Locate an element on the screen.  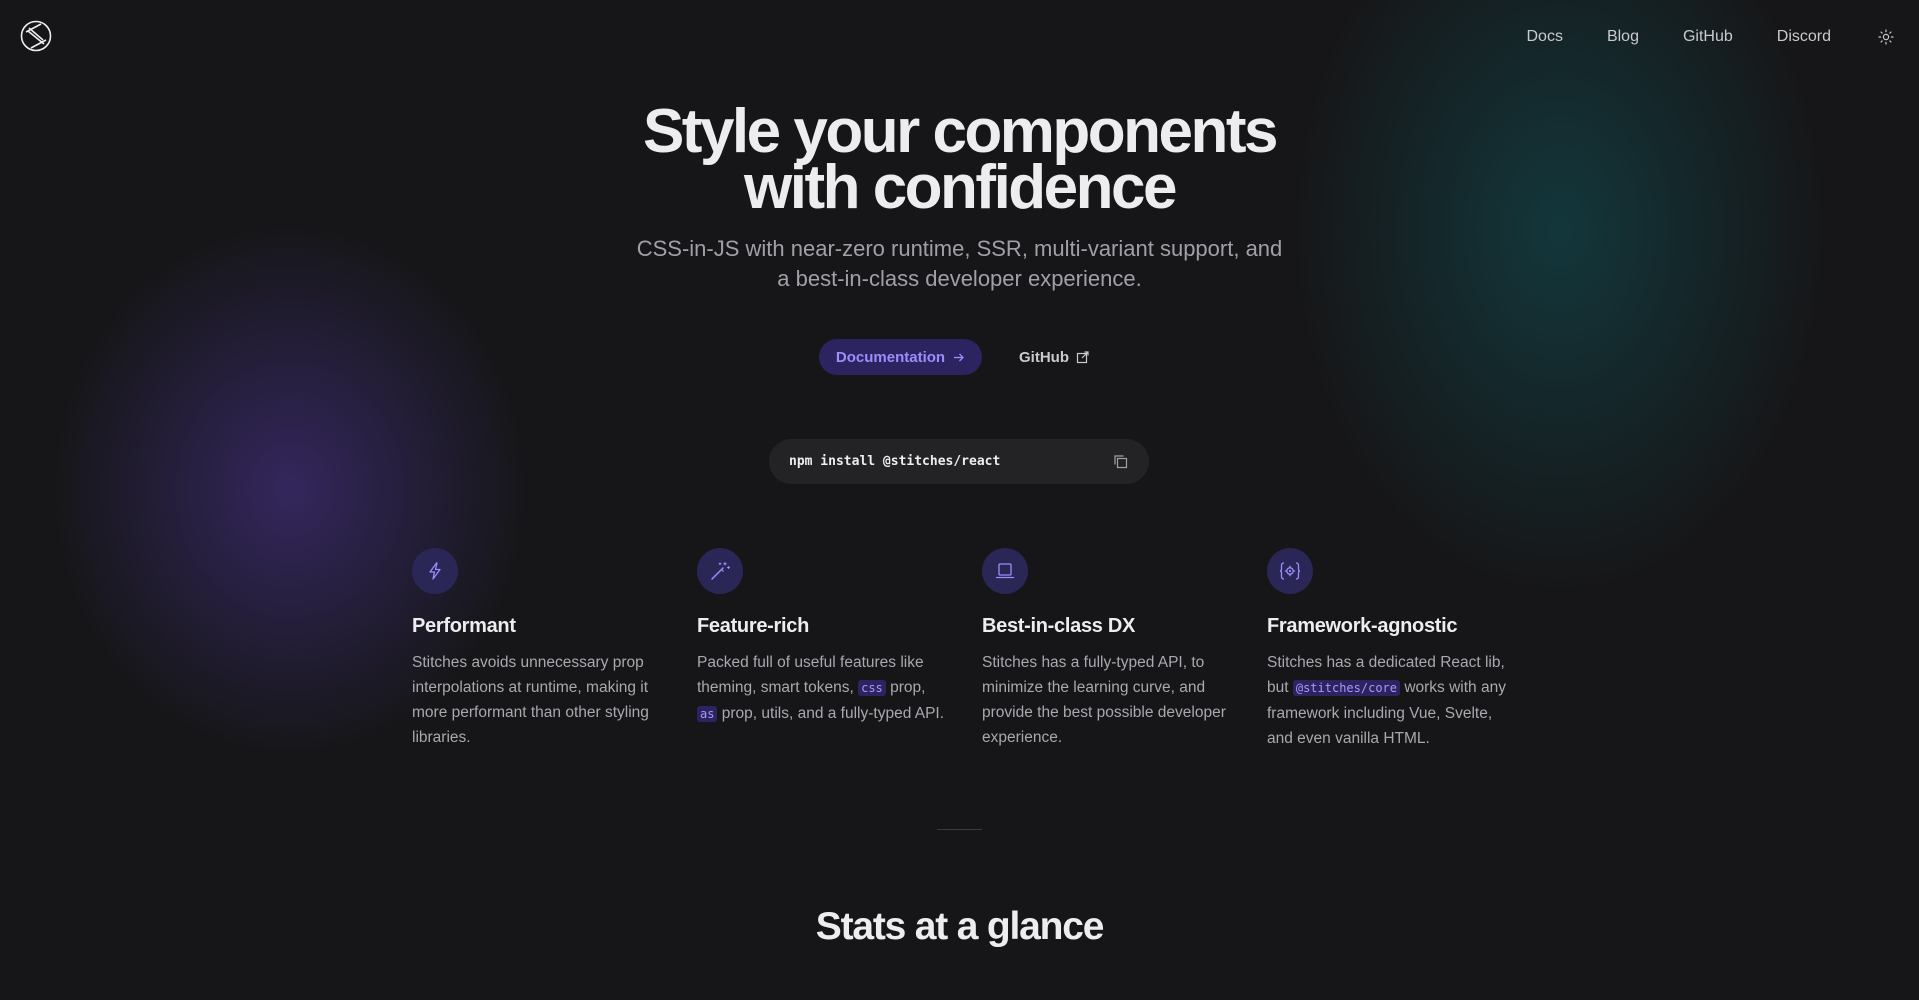
feature-title: Framework-agnostic is located at coordinates (1362, 626).